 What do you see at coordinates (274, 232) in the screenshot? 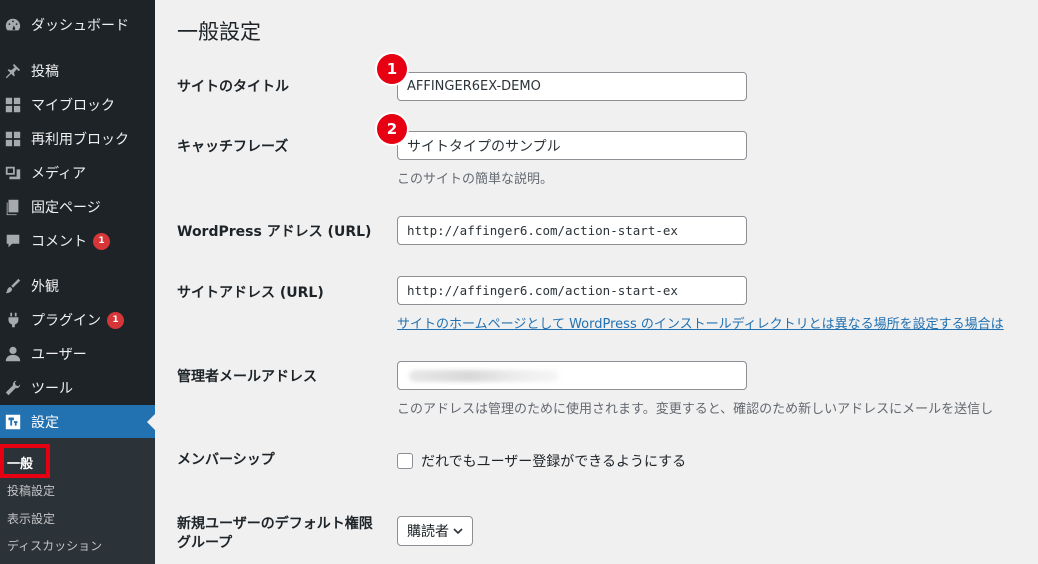
I see `wp-address-label: WordPress アドレス (URL)` at bounding box center [274, 232].